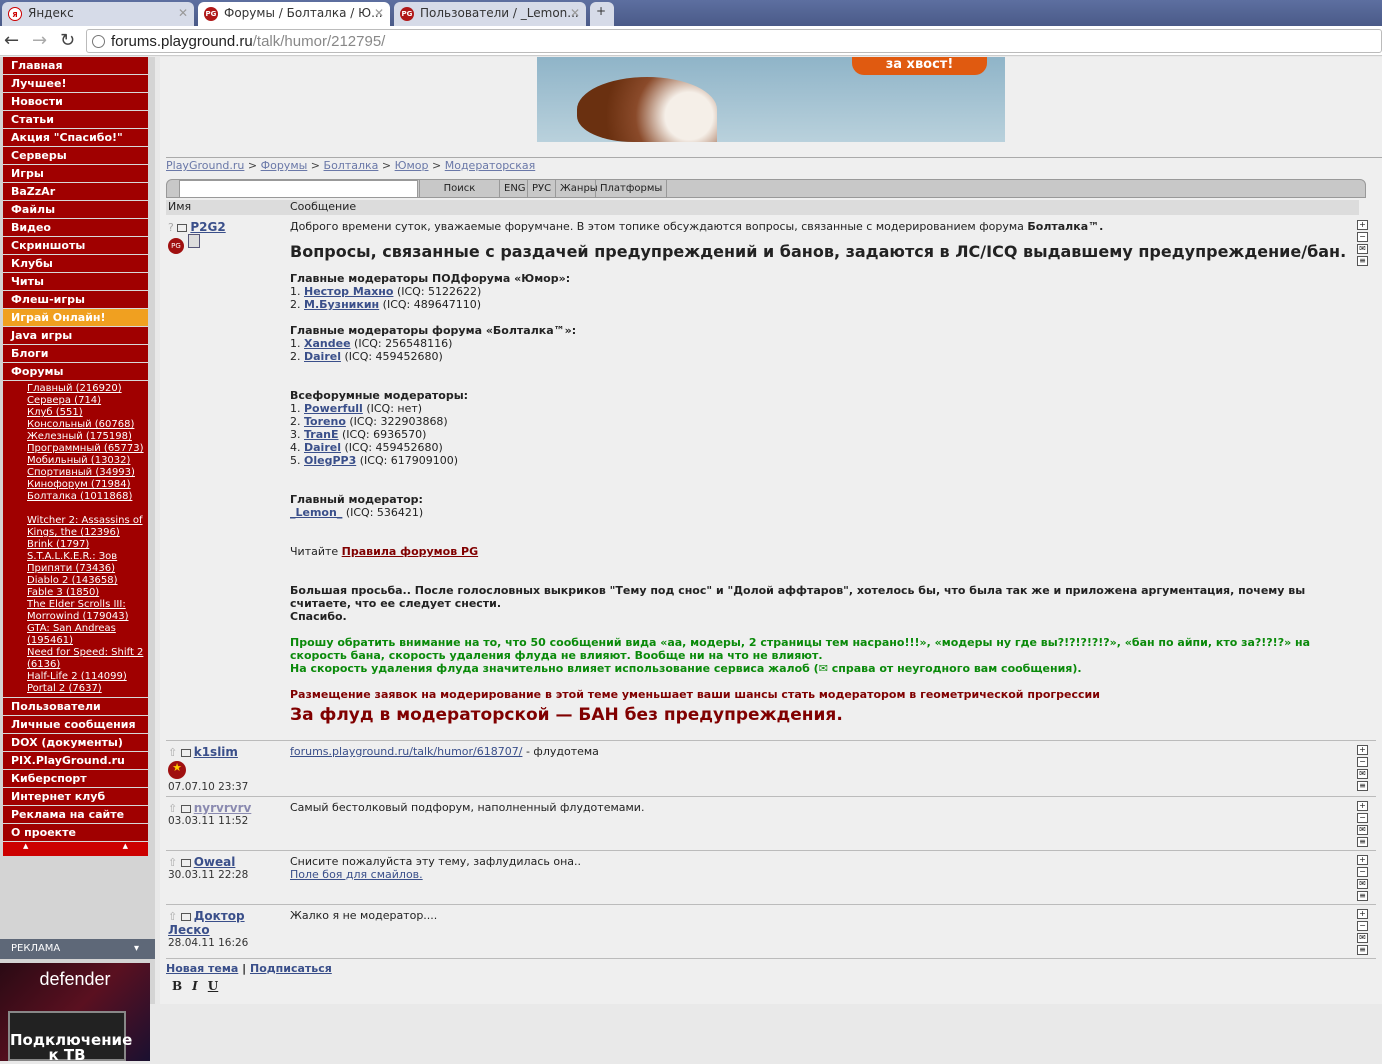 The width and height of the screenshot is (1382, 1064). What do you see at coordinates (75, 264) in the screenshot?
I see `sidebar-item: Клубы` at bounding box center [75, 264].